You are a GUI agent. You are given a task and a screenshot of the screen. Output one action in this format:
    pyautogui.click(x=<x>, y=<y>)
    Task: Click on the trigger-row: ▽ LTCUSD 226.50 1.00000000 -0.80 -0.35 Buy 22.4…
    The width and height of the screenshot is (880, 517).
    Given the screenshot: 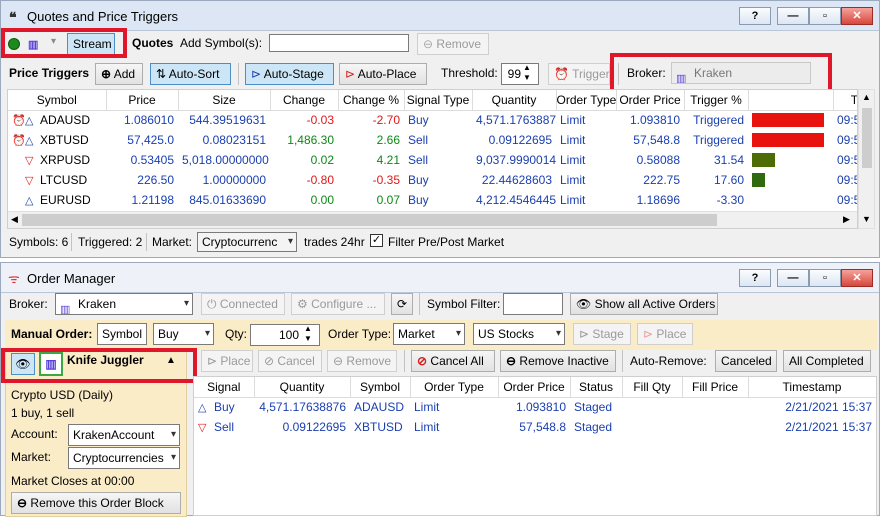 What is the action you would take?
    pyautogui.click(x=432, y=180)
    